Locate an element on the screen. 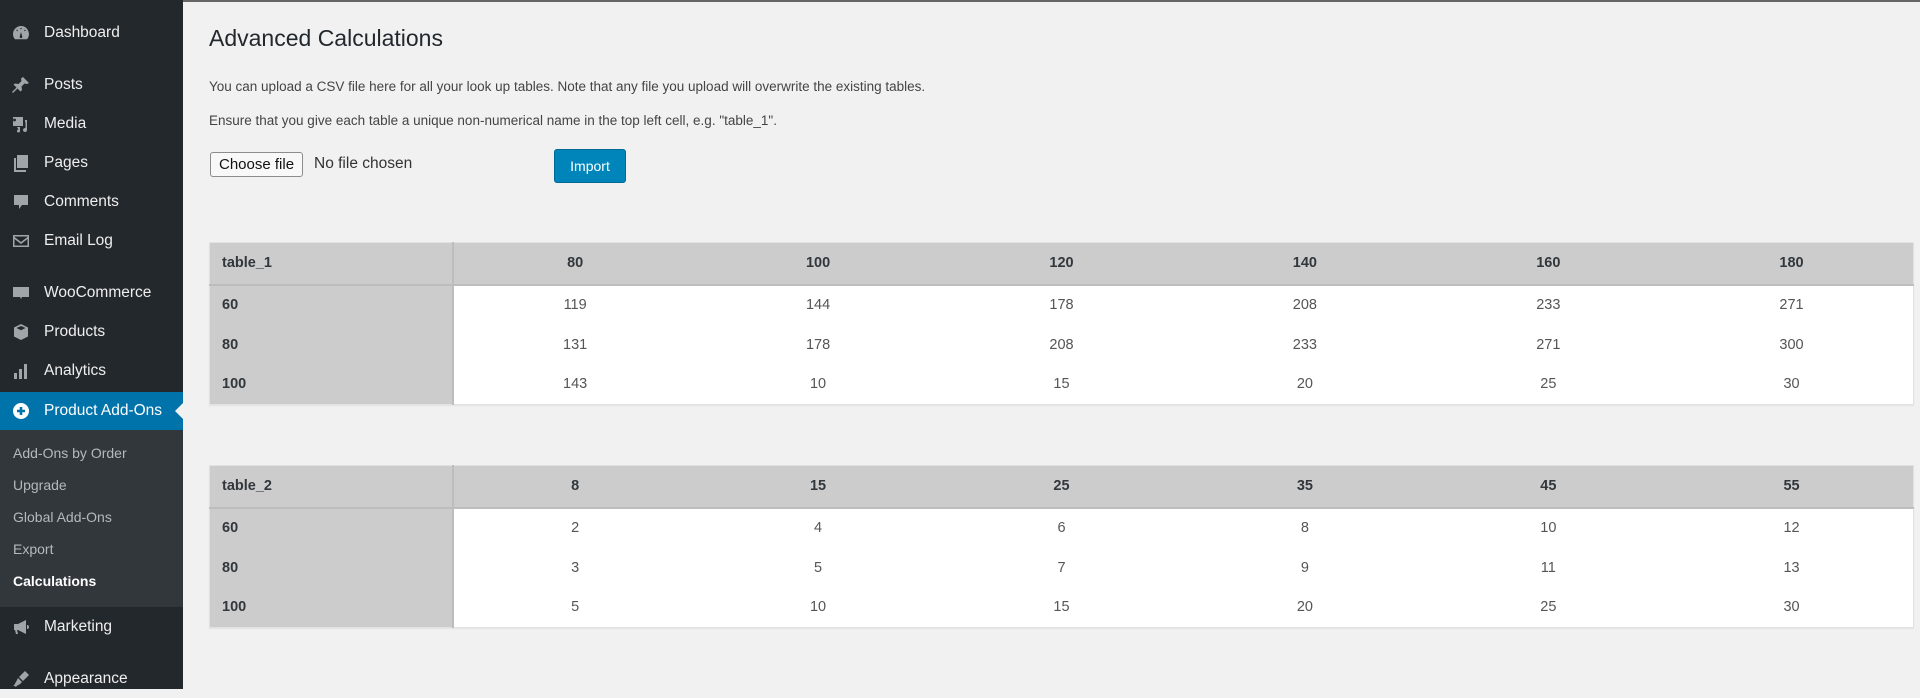  sidebar-item-label: Product Add-Ons is located at coordinates (103, 410).